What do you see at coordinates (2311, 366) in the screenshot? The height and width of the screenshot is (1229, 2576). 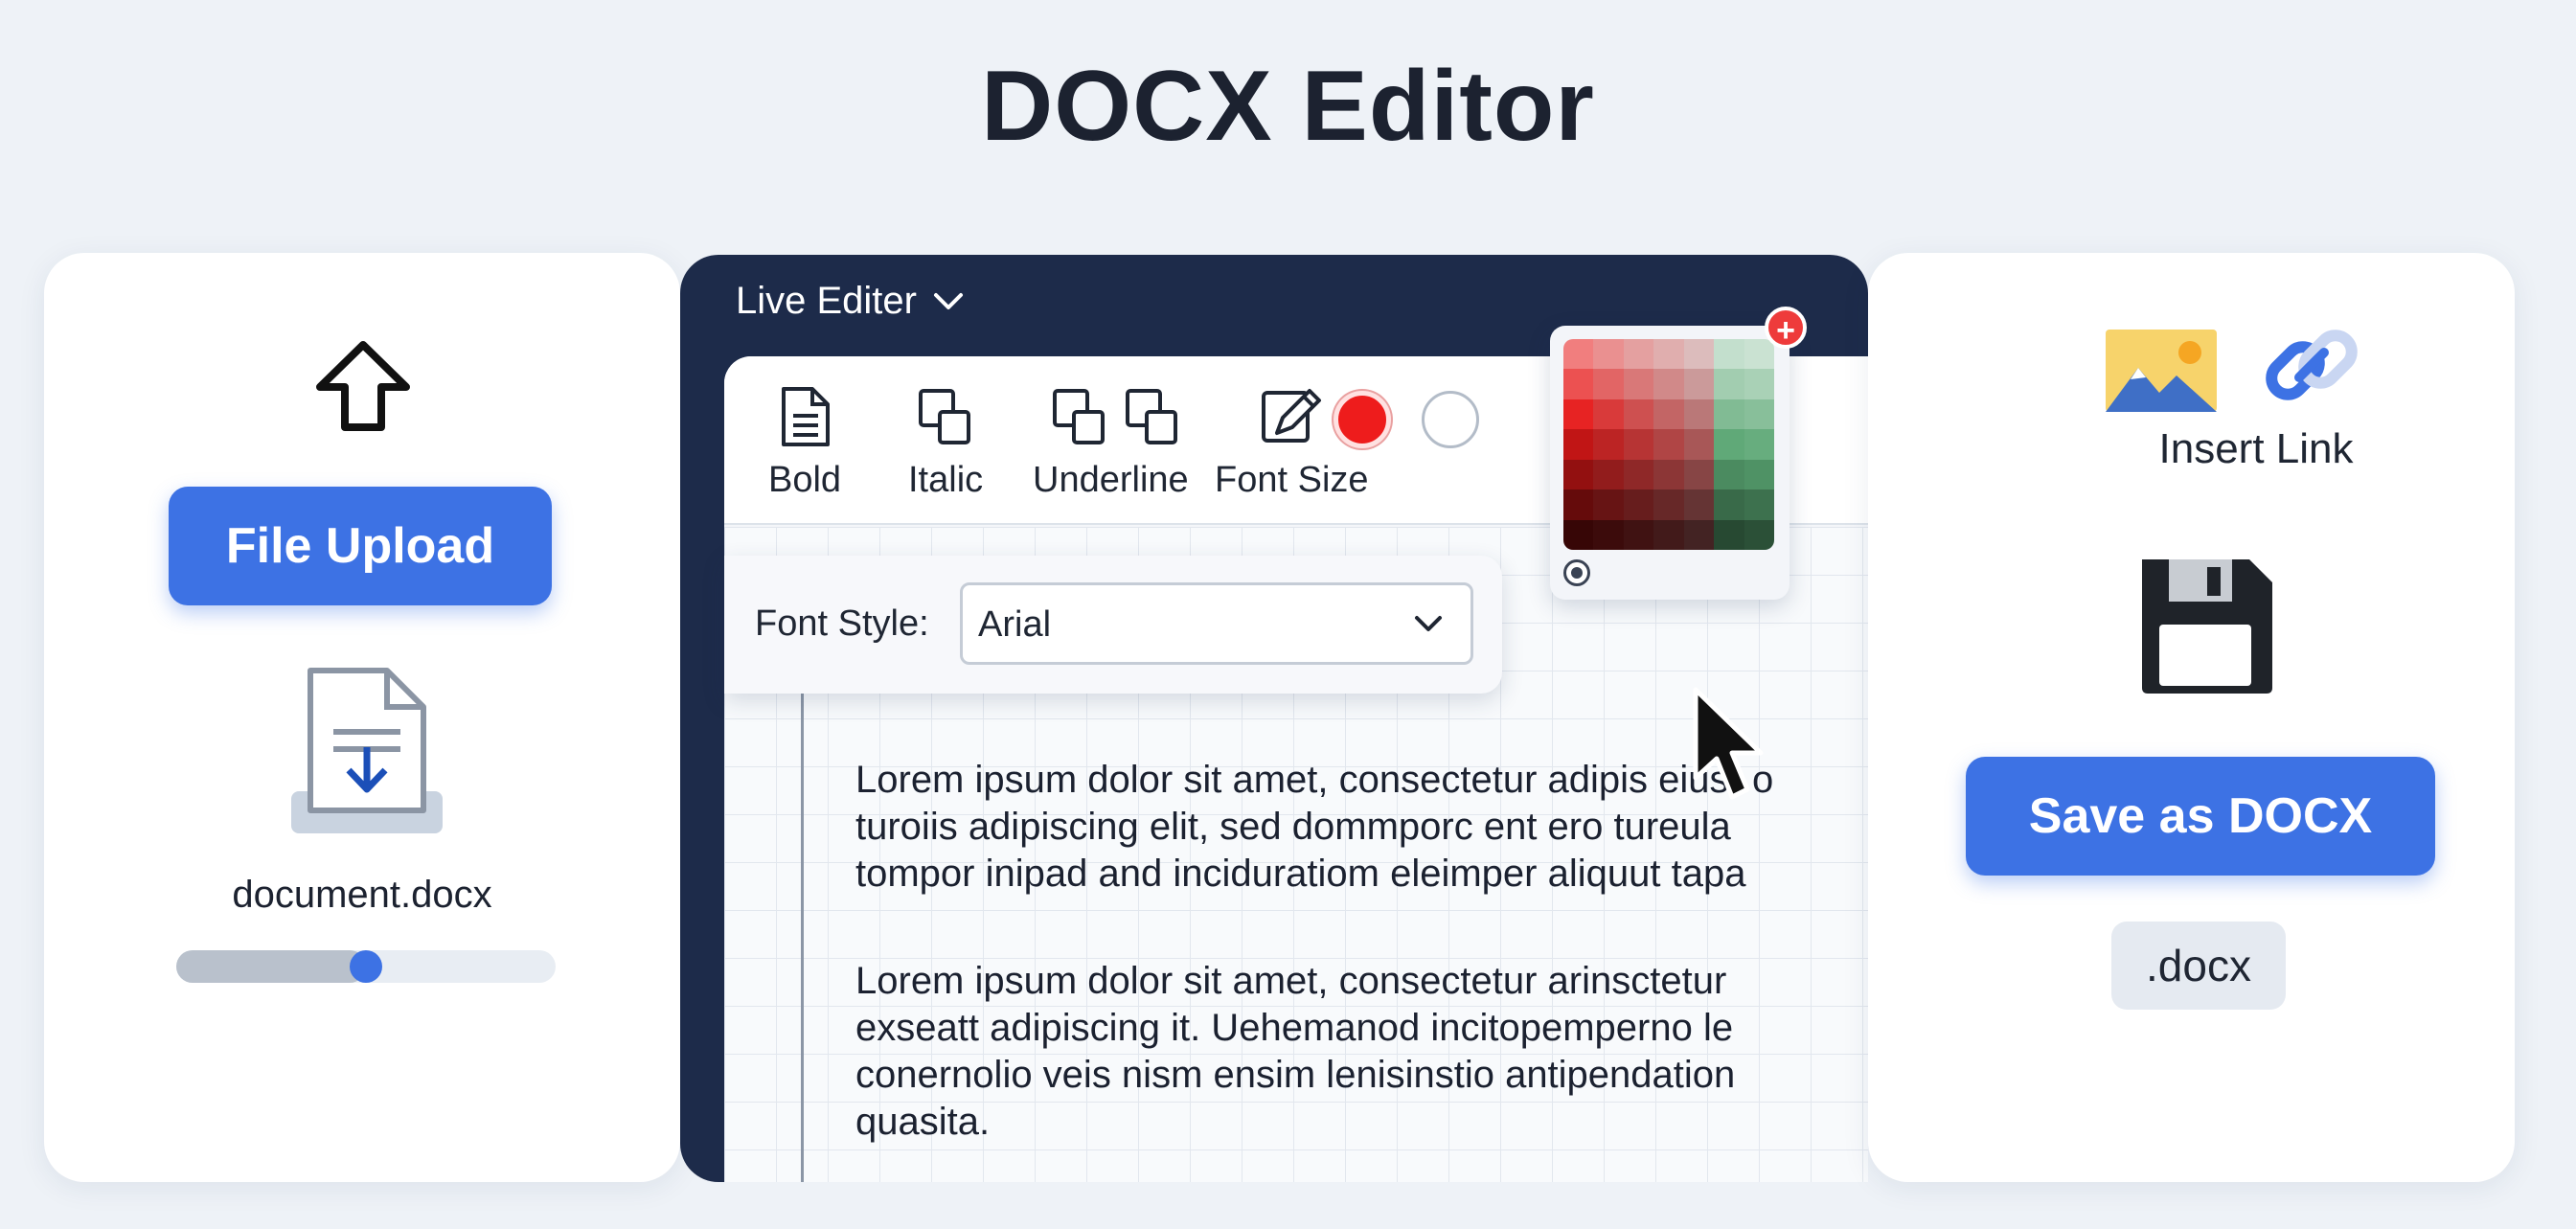 I see `link-icon` at bounding box center [2311, 366].